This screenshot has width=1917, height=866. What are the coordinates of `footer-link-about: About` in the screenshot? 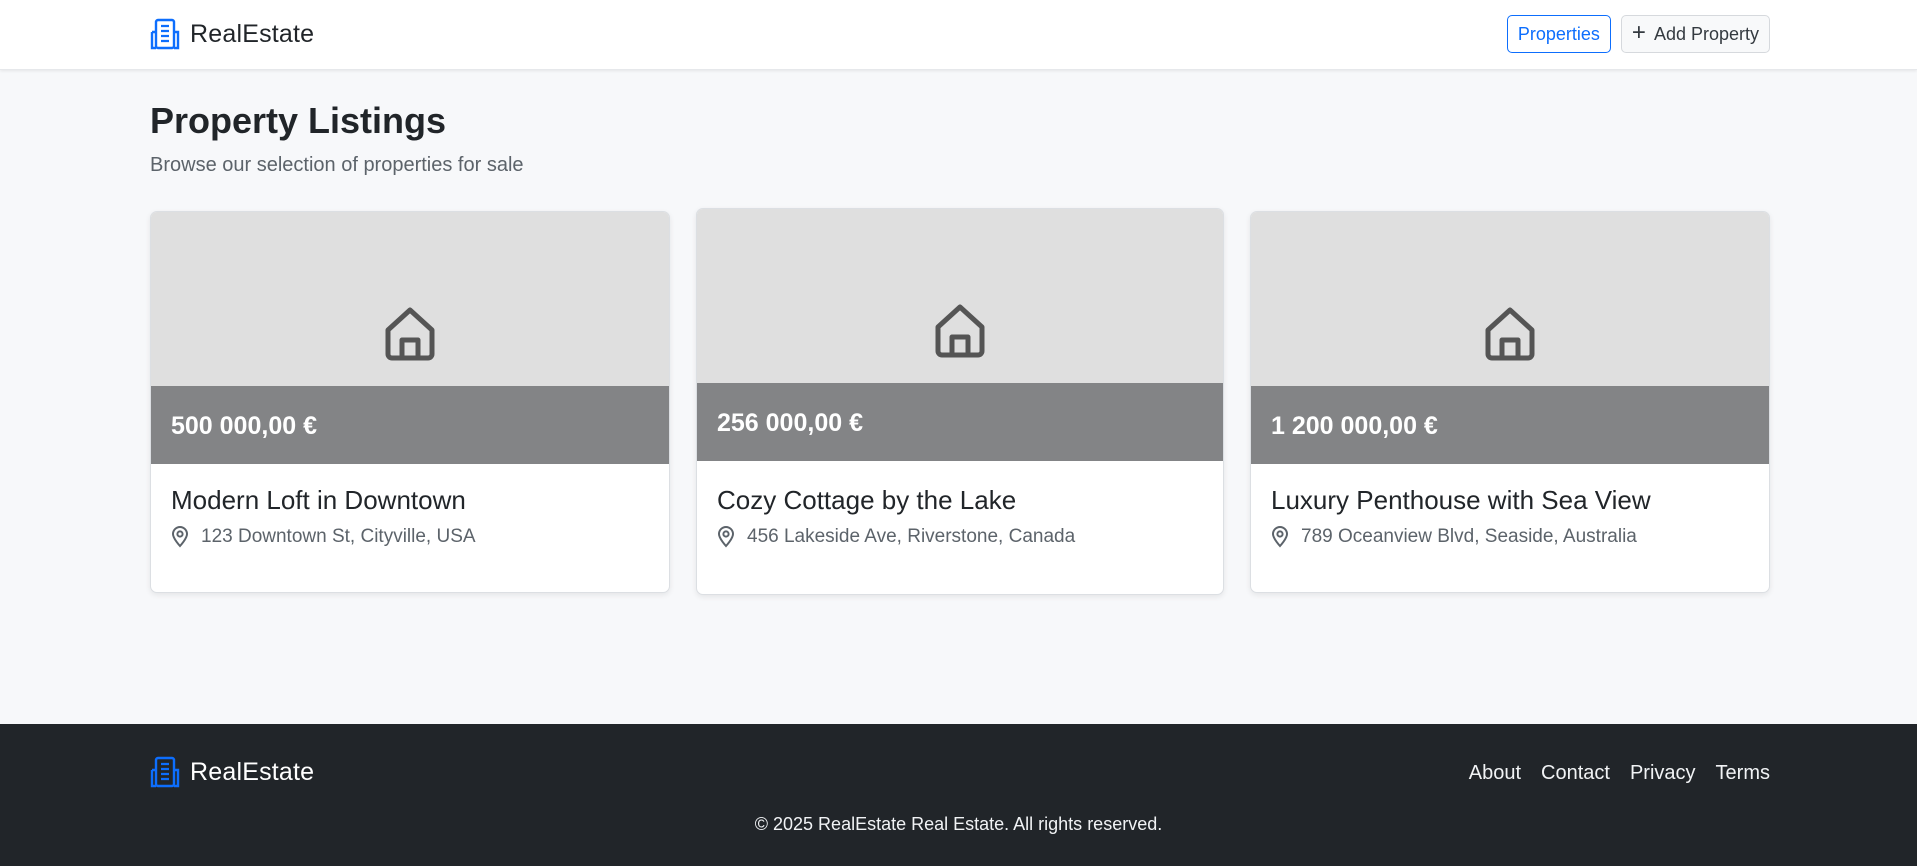 It's located at (1495, 773).